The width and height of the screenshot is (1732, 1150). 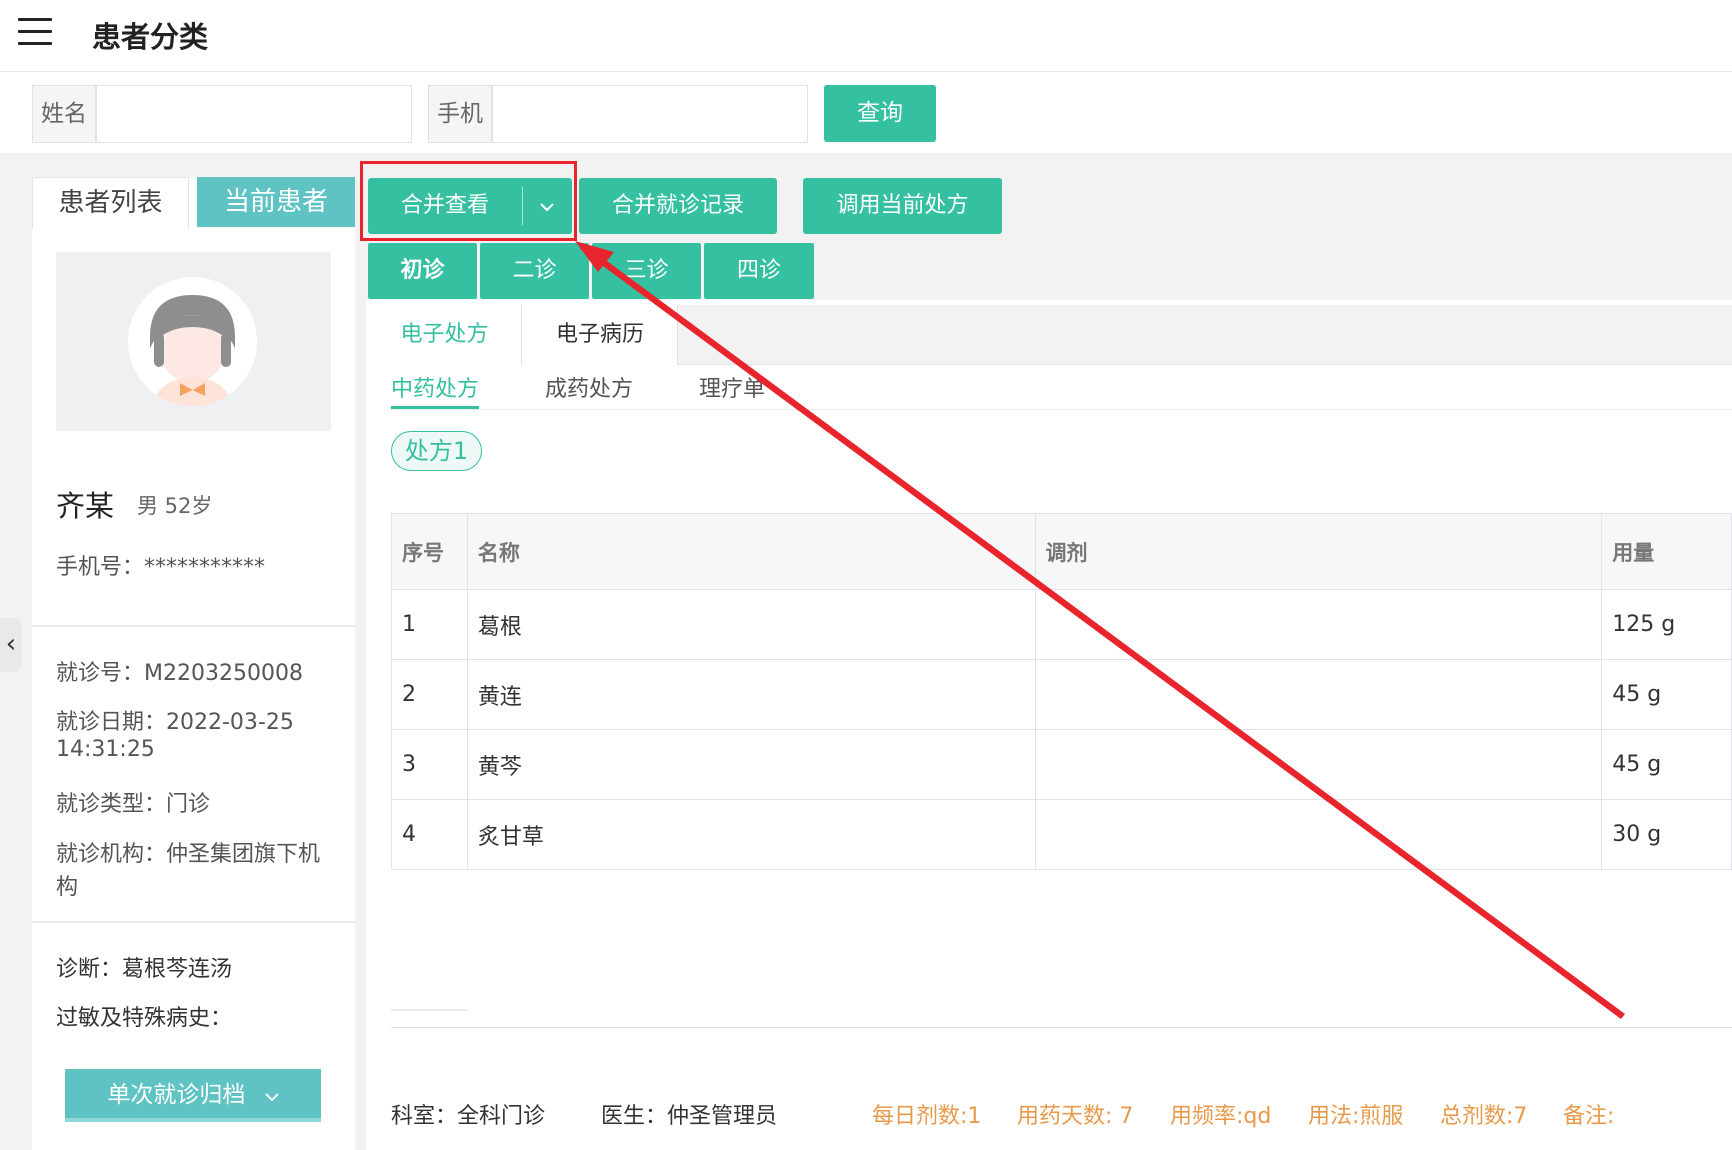 I want to click on table-row: 1 葛根 125 g, so click(x=1061, y=624).